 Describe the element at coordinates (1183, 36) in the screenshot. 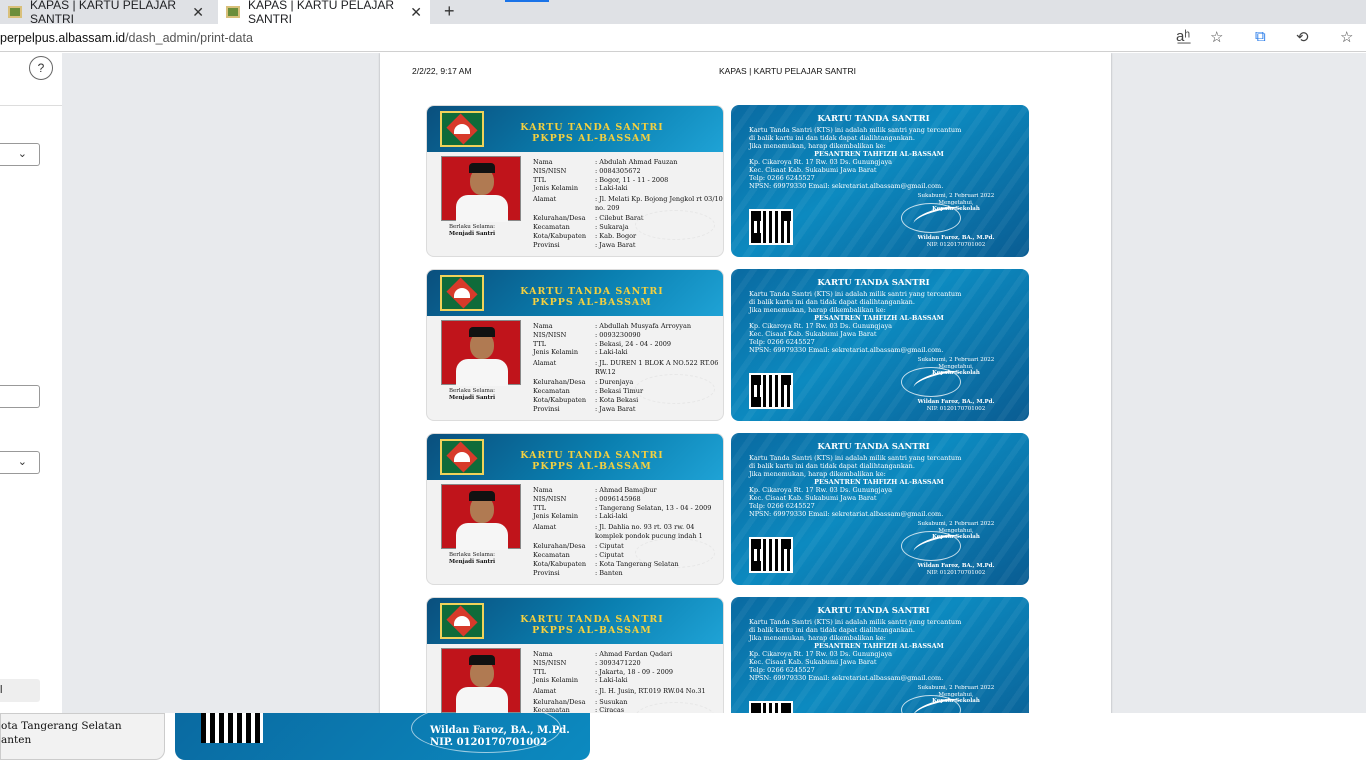

I see `read-aloud-icon: a͟ʰ` at that location.